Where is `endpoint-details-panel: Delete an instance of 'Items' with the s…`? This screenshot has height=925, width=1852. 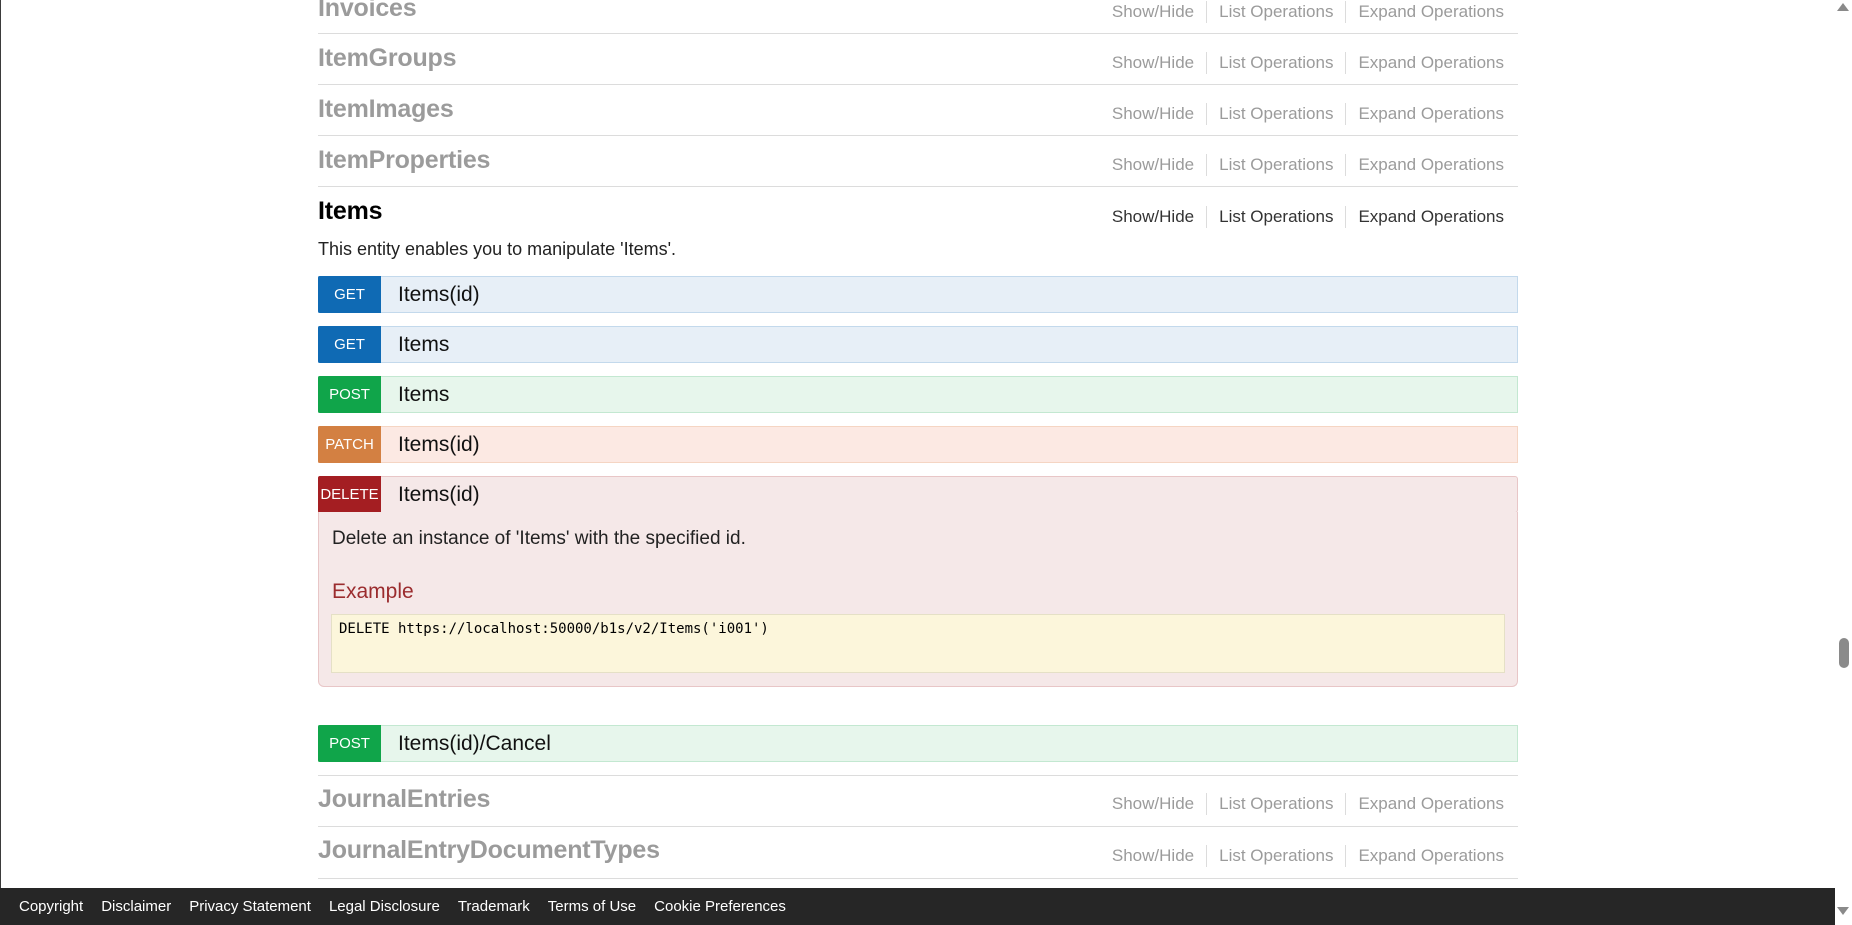
endpoint-details-panel: Delete an instance of 'Items' with the s… is located at coordinates (918, 599).